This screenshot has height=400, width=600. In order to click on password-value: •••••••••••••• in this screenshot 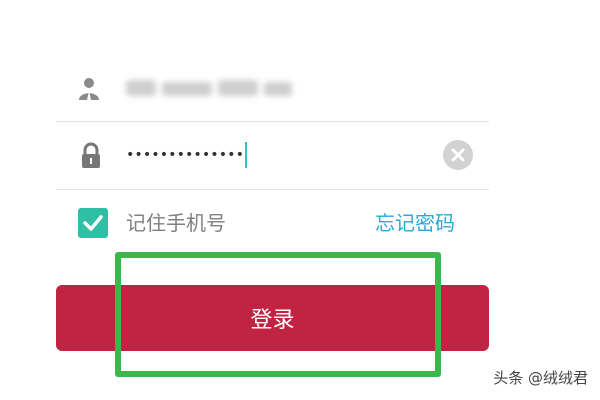, I will do `click(185, 155)`.